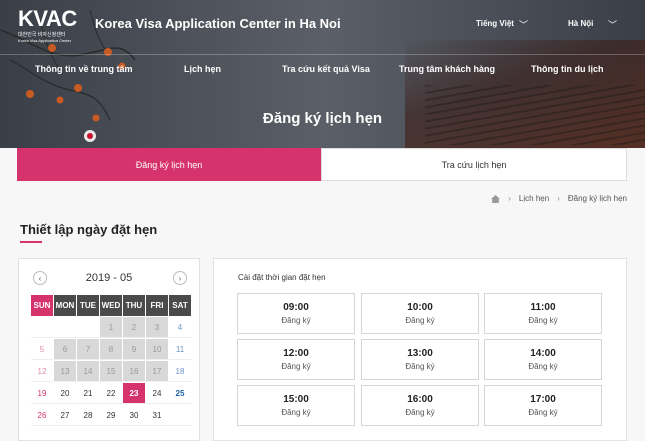 Image resolution: width=645 pixels, height=441 pixels. I want to click on time-slot-time: 12:00, so click(296, 353).